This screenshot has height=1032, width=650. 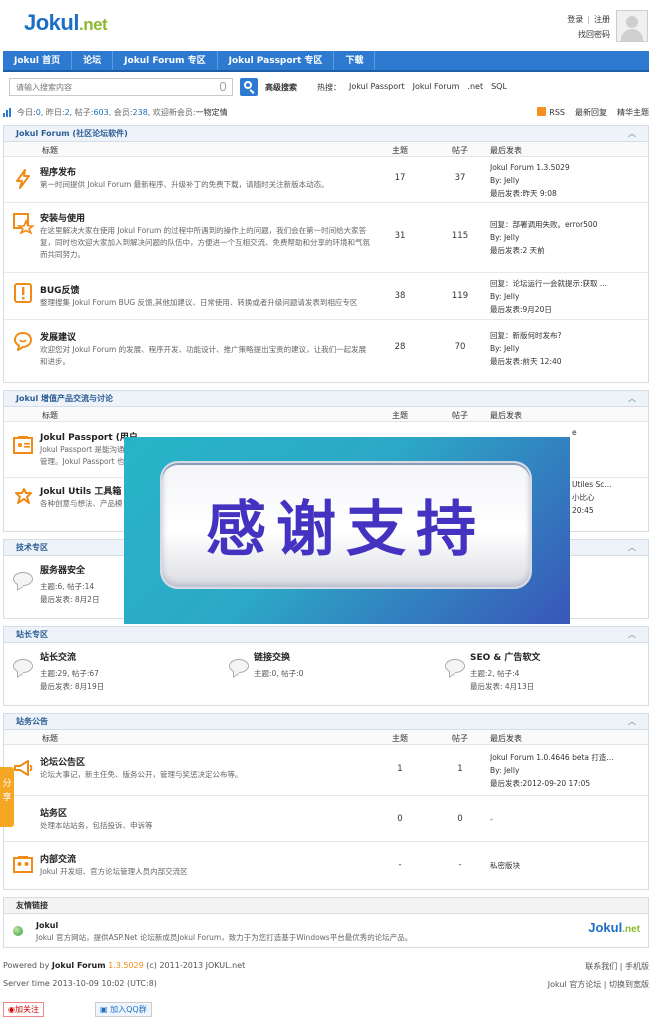 I want to click on forum-title: 论坛公告区, so click(x=62, y=761).